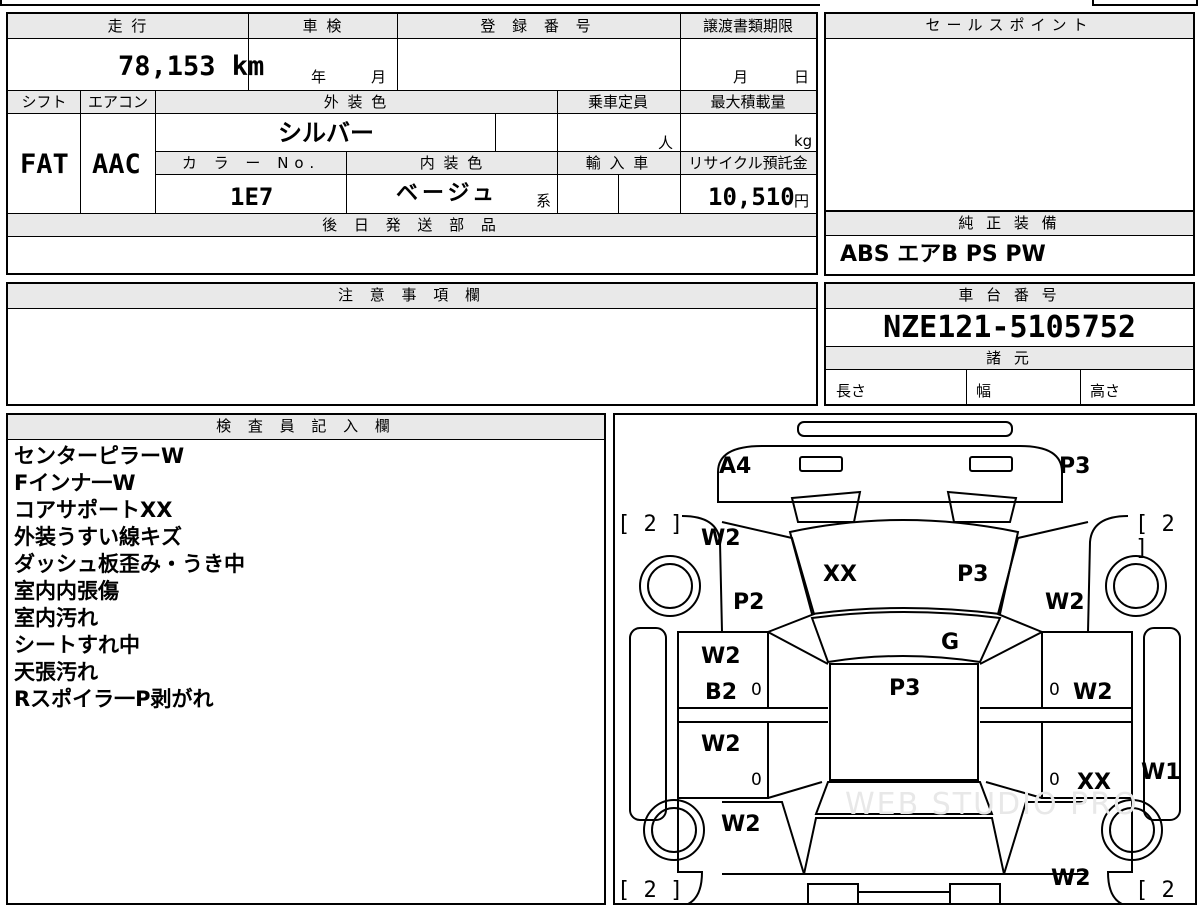  Describe the element at coordinates (1161, 772) in the screenshot. I see `mark-right-rocker: W1` at that location.